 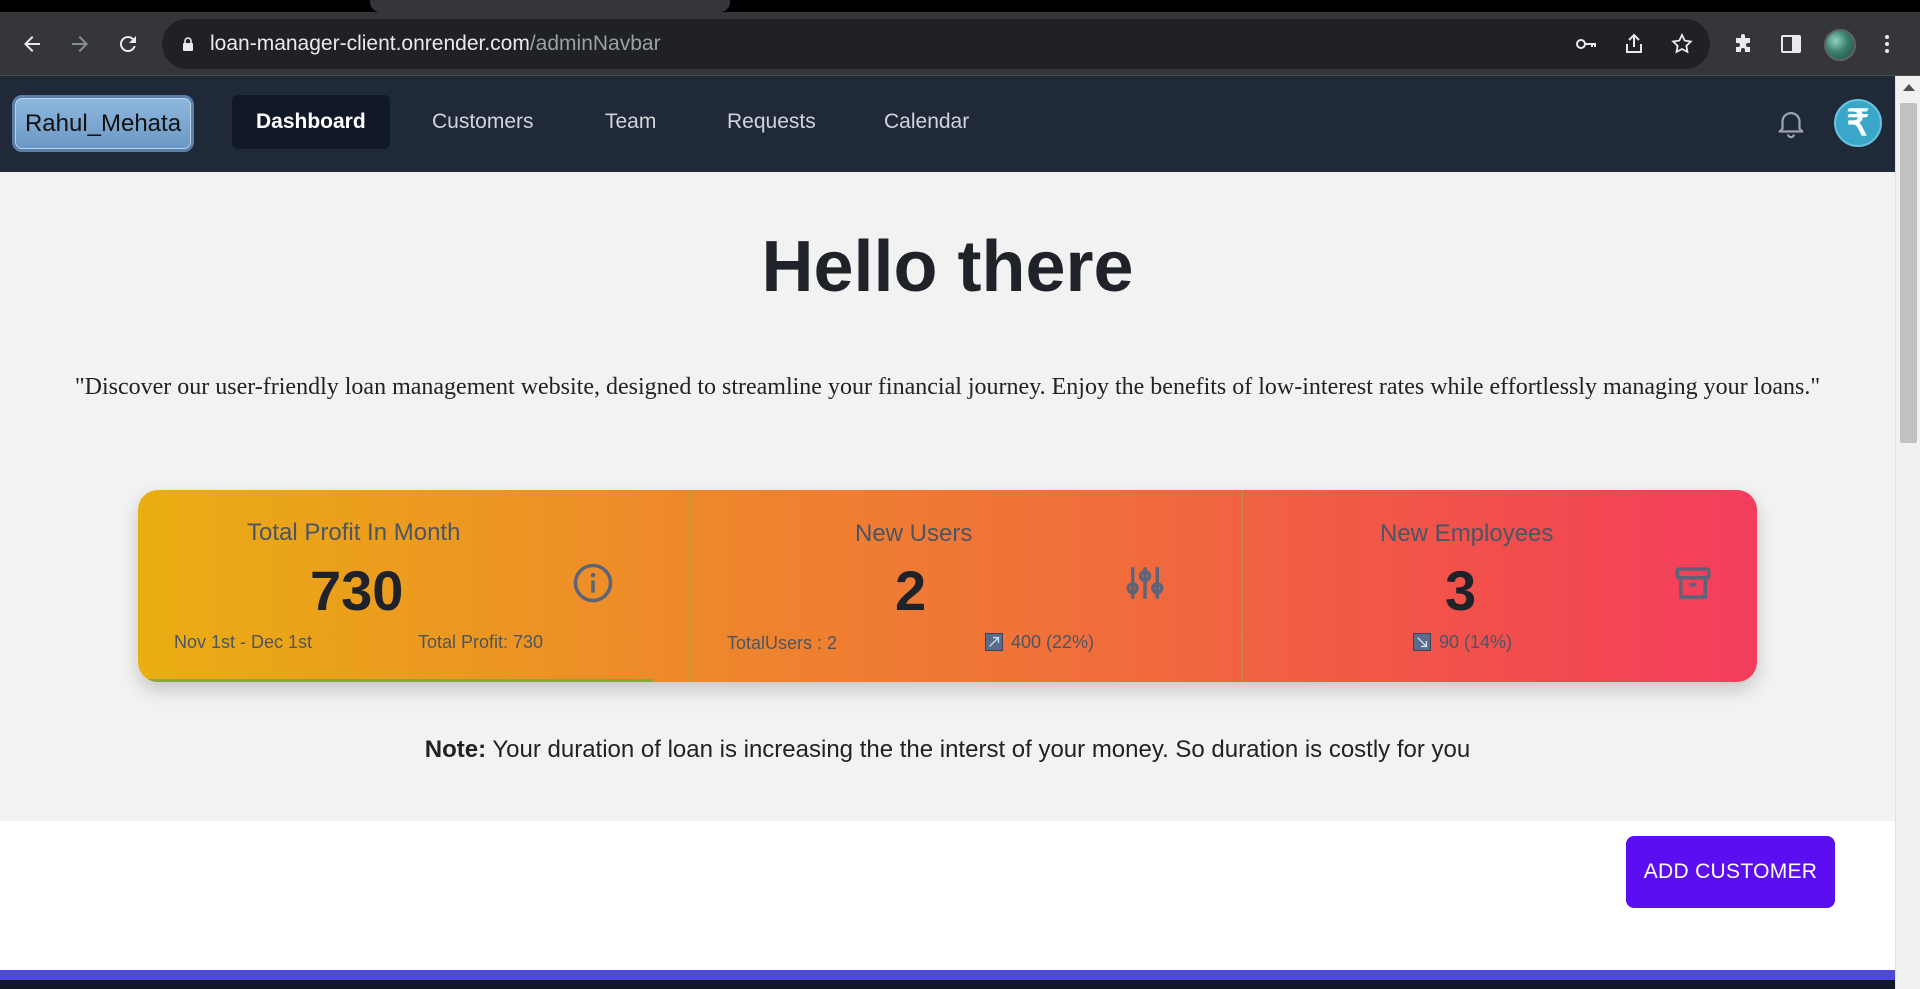 I want to click on users-trend: 400 (22%), so click(x=1039, y=642).